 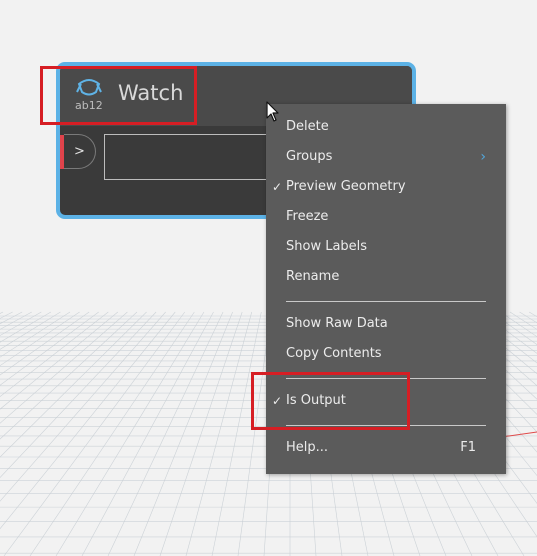 I want to click on mouse-pointer-icon, so click(x=272, y=111).